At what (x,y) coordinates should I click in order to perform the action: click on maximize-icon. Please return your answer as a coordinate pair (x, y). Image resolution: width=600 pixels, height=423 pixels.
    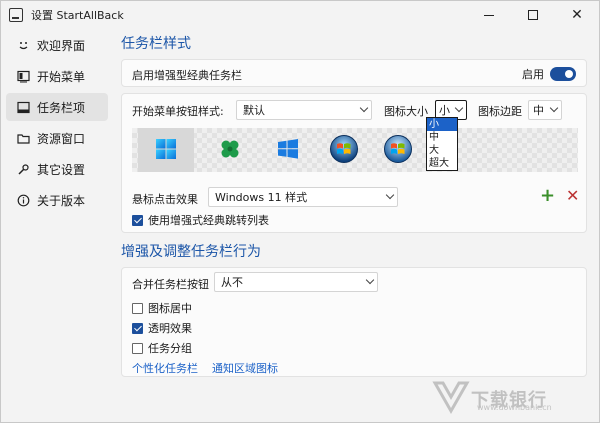
    Looking at the image, I should click on (533, 15).